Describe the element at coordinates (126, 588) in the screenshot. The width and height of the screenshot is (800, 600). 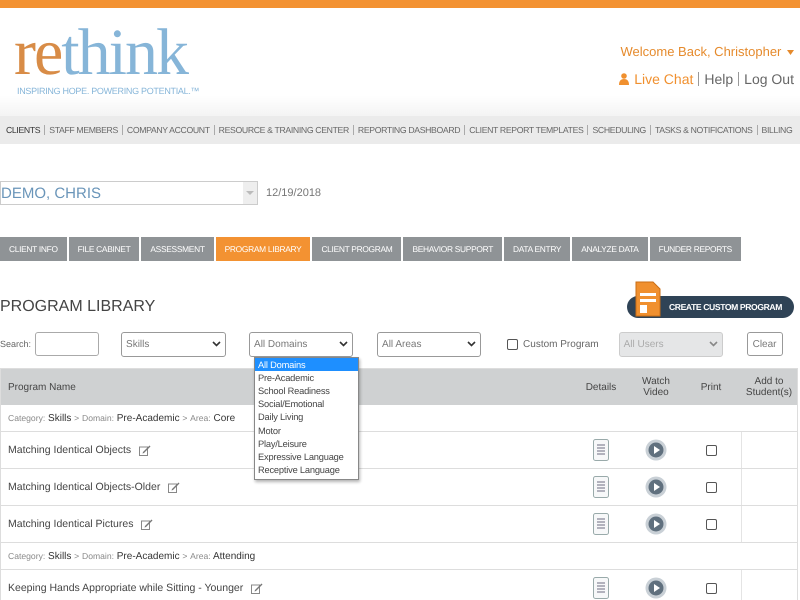
I see `program-name: Keeping Hands Appropriate while Sitting - Younger` at that location.